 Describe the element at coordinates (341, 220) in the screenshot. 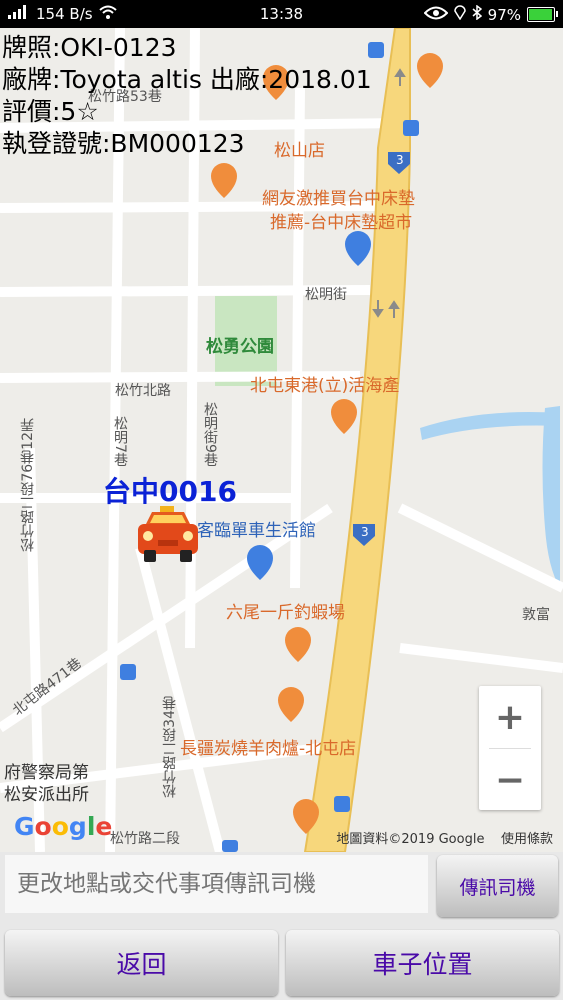

I see `poi-mattress-line2: 推薦-台中床墊超市` at that location.